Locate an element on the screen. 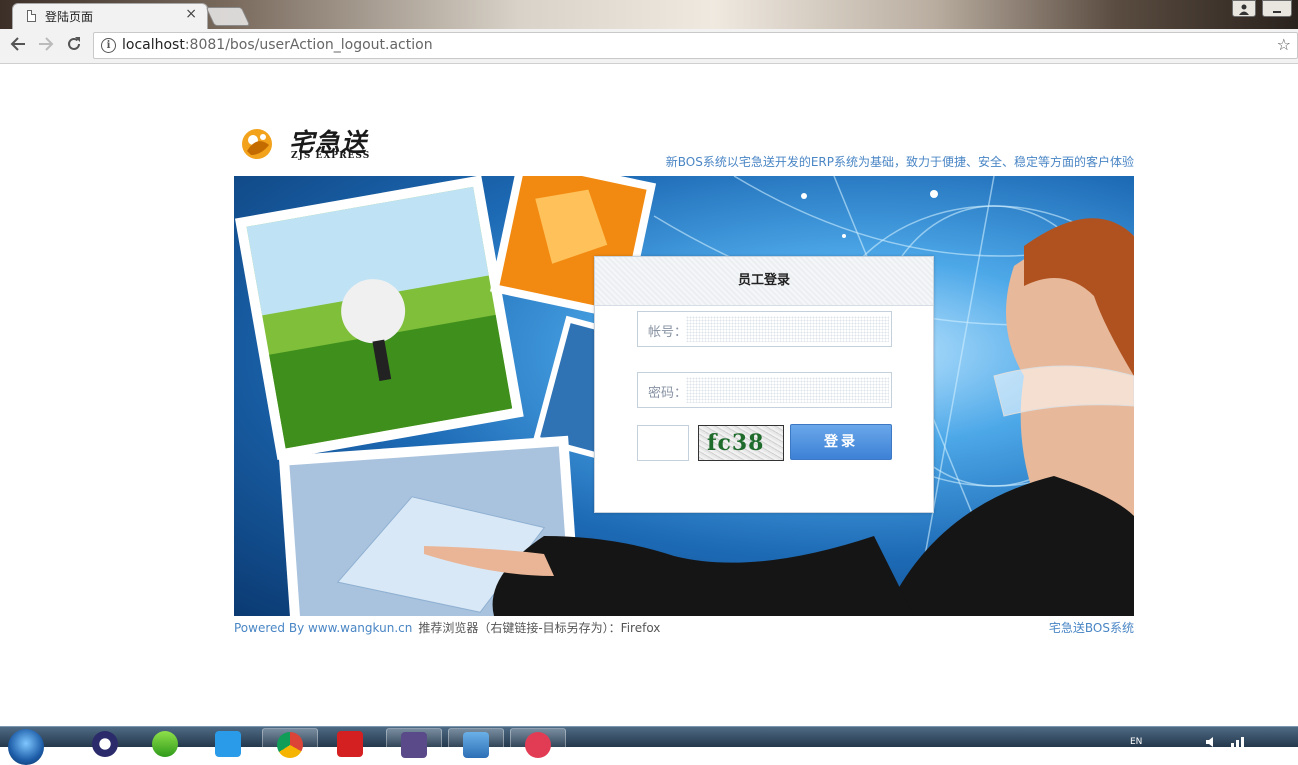  logo-english-text: ZJS EXPRESS is located at coordinates (331, 156).